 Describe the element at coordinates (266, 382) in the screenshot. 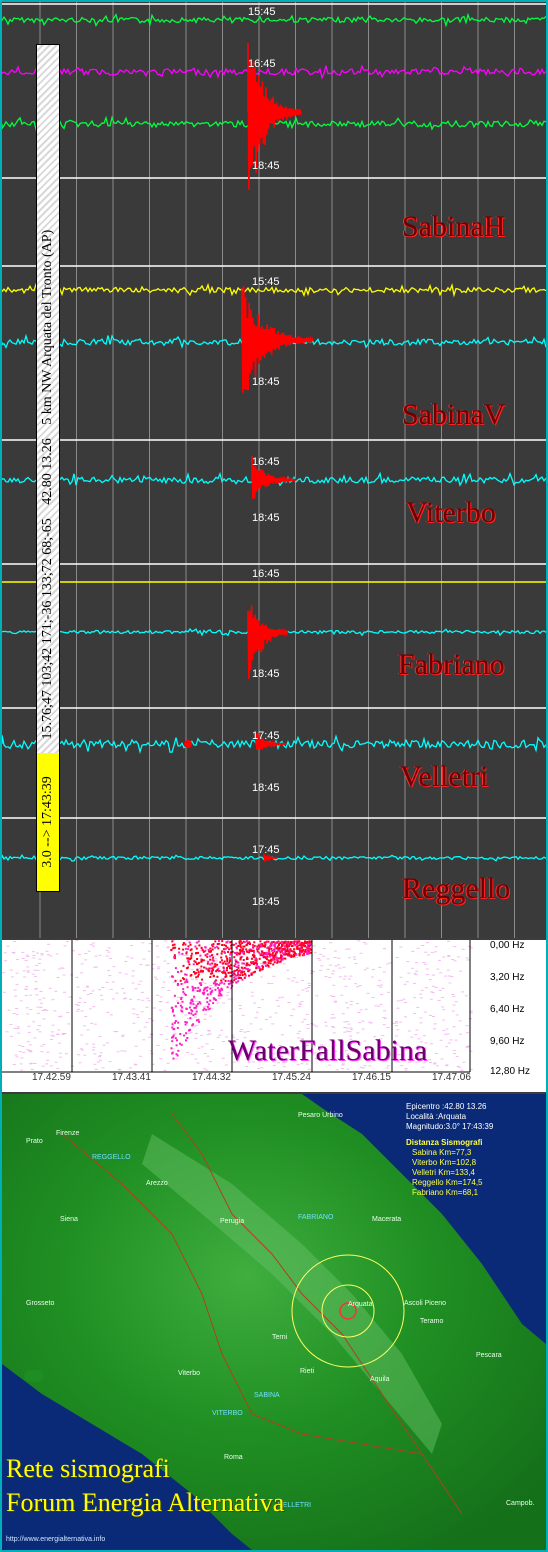

I see `time-label: 18:45` at that location.